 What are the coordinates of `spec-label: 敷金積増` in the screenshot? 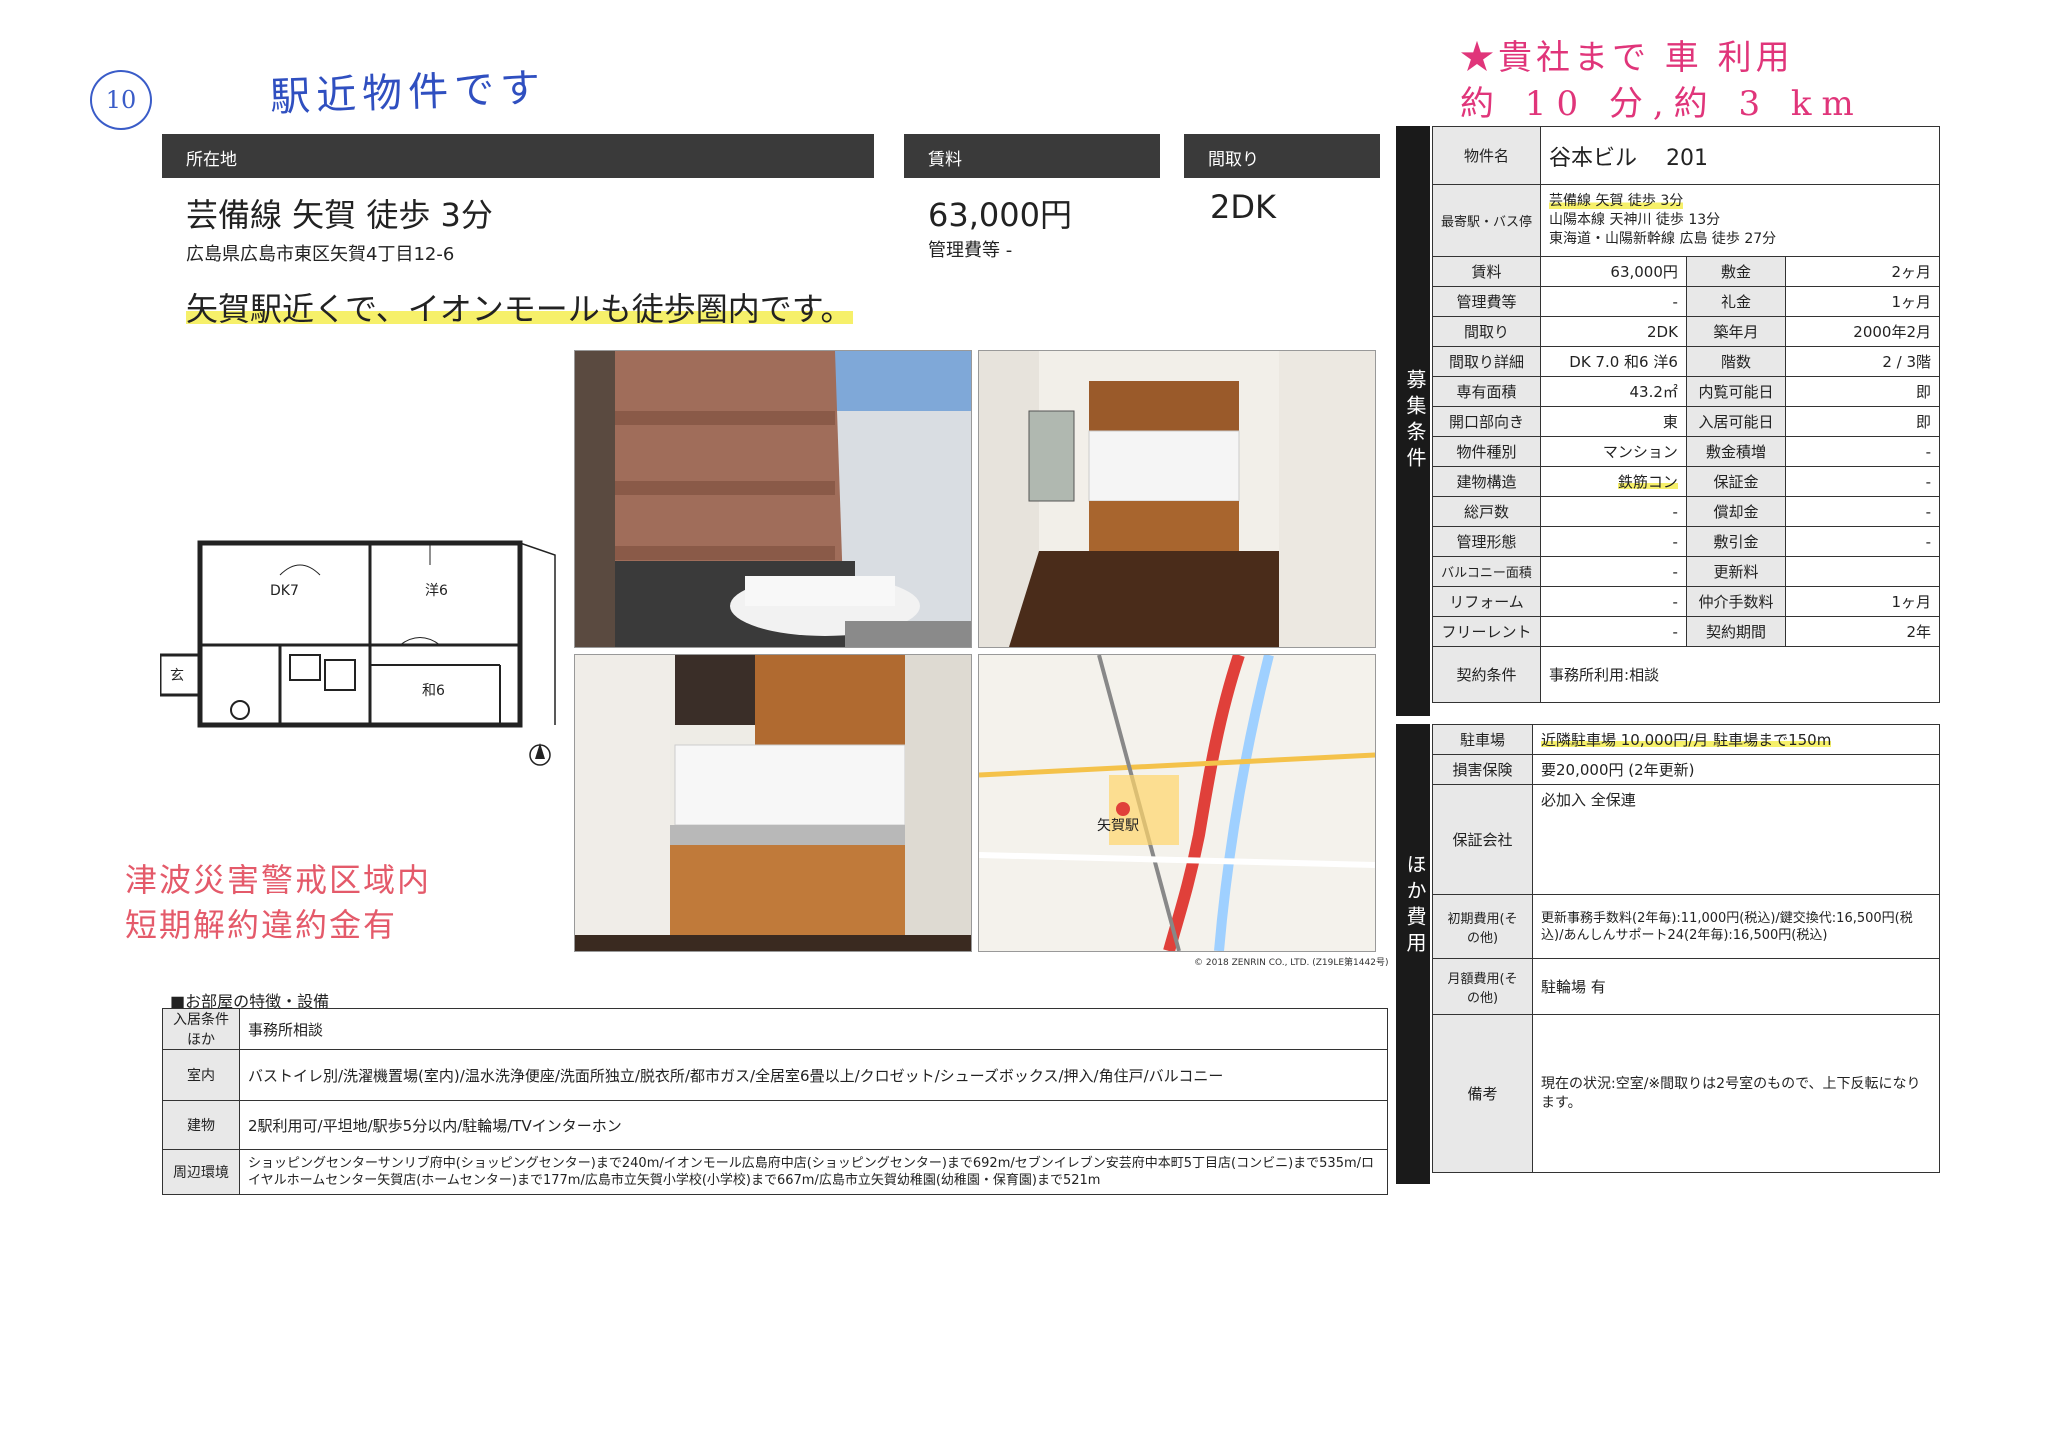 It's located at (1736, 451).